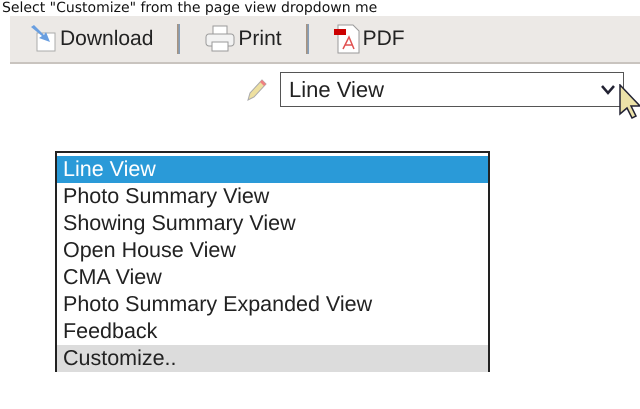 Image resolution: width=640 pixels, height=409 pixels. I want to click on pdf-button: PDF, so click(368, 39).